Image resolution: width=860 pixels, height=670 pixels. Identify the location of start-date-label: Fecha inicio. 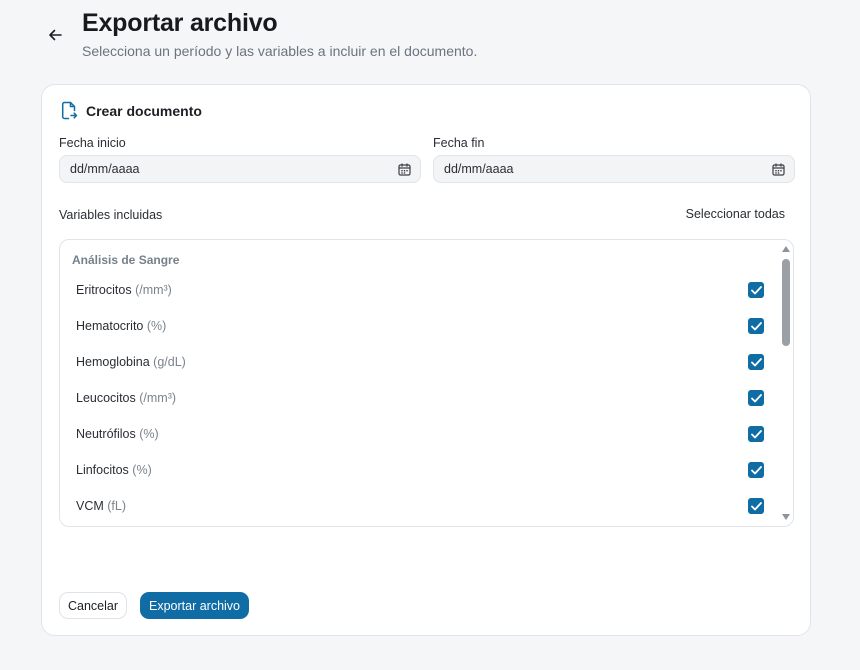
(92, 143).